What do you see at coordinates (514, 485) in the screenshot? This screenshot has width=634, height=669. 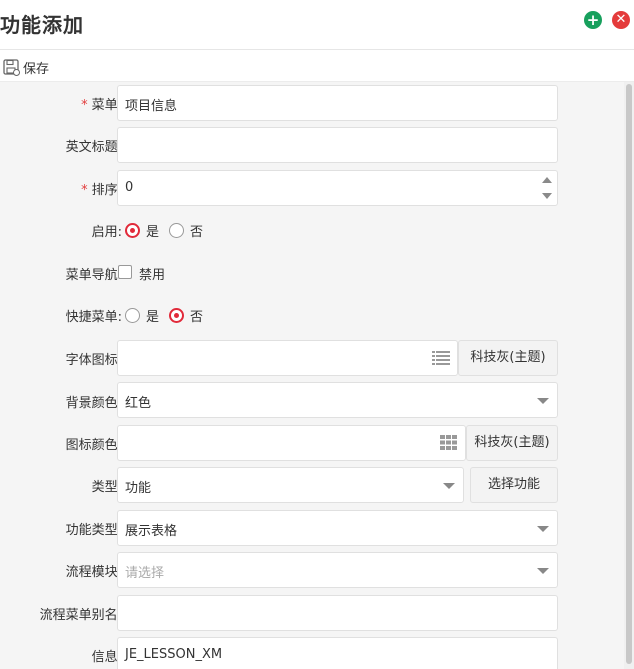 I see `select-function-button: 选择功能` at bounding box center [514, 485].